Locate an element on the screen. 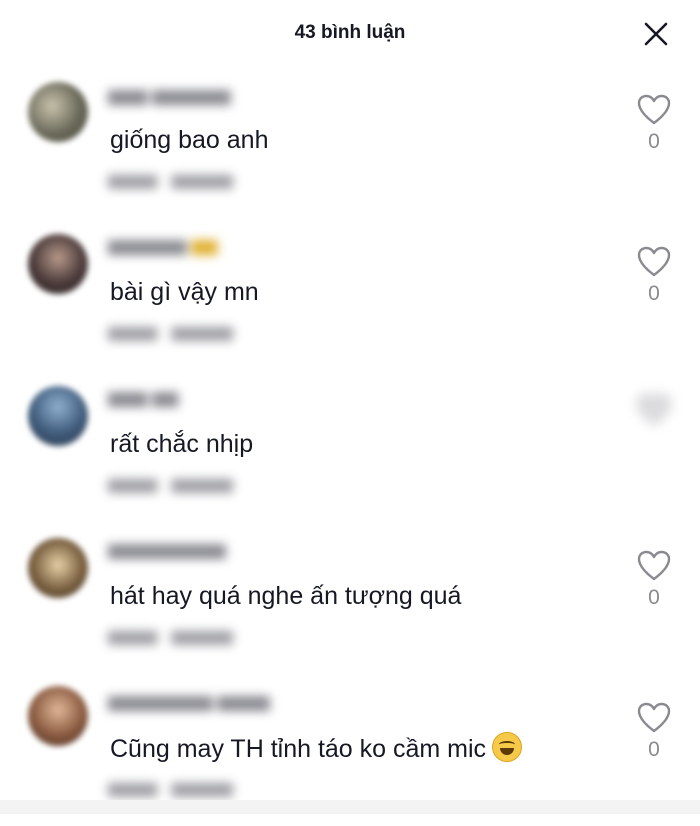  like-button is located at coordinates (654, 412).